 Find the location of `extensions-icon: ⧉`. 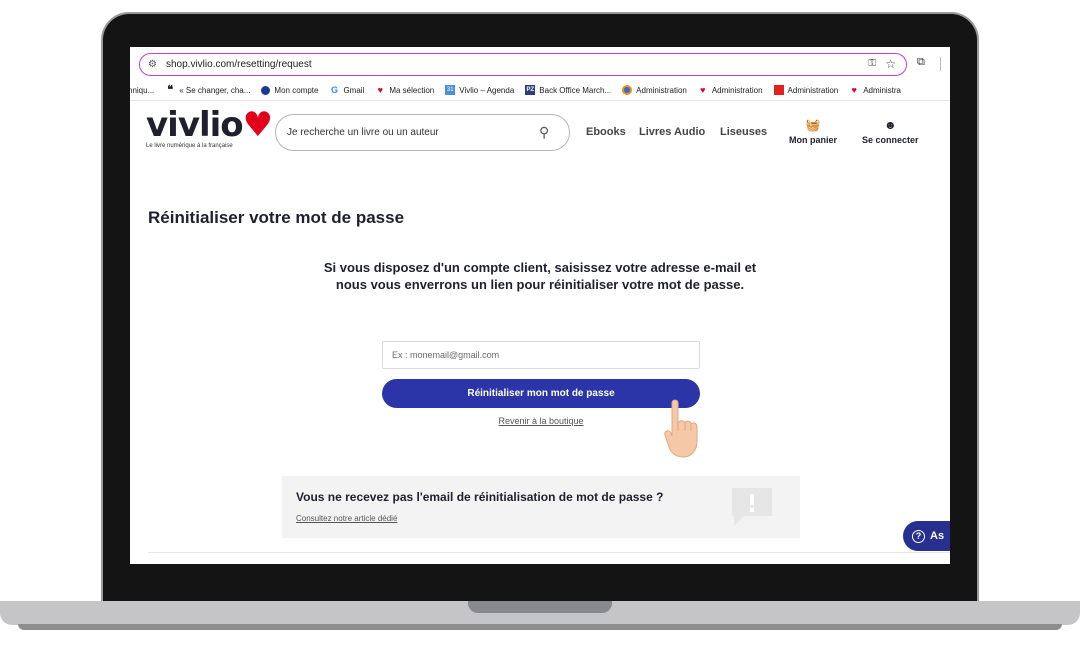

extensions-icon: ⧉ is located at coordinates (924, 63).